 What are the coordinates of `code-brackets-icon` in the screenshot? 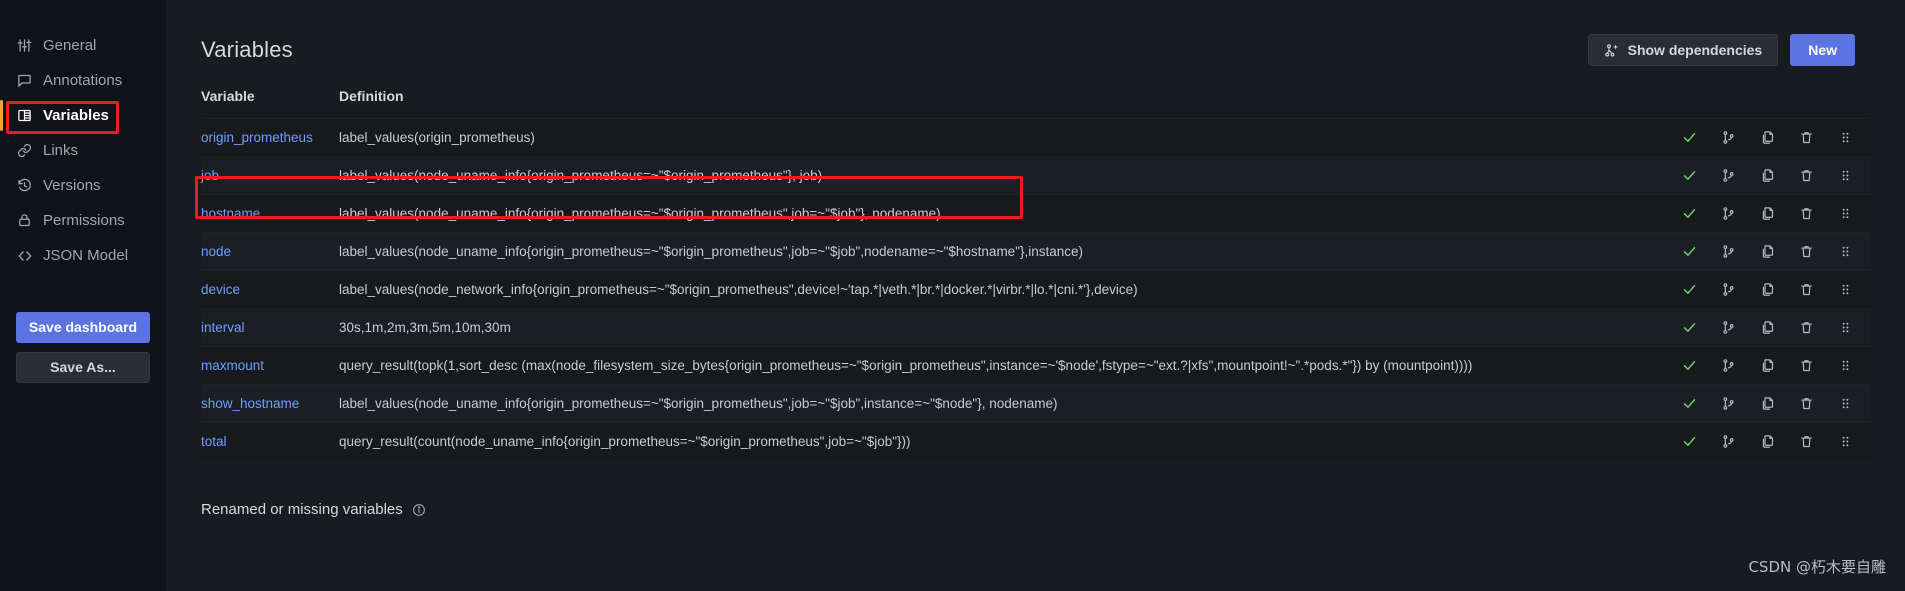 It's located at (24, 255).